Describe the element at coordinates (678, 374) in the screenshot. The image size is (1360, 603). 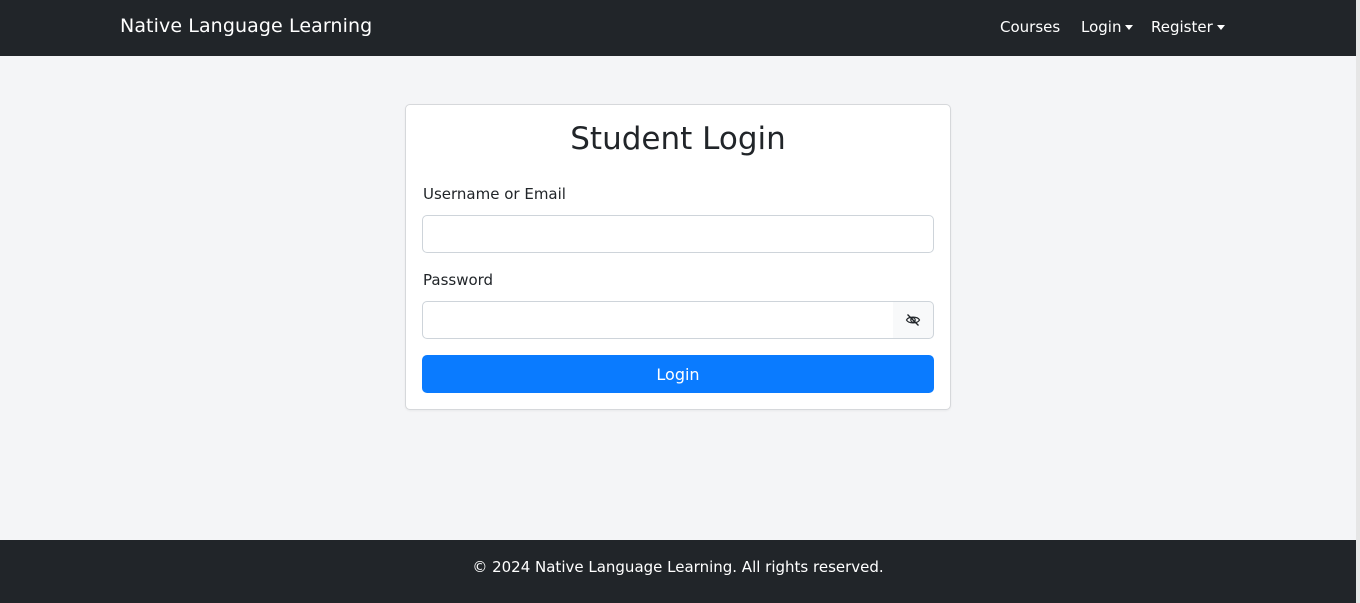
I see `login-button: Login` at that location.